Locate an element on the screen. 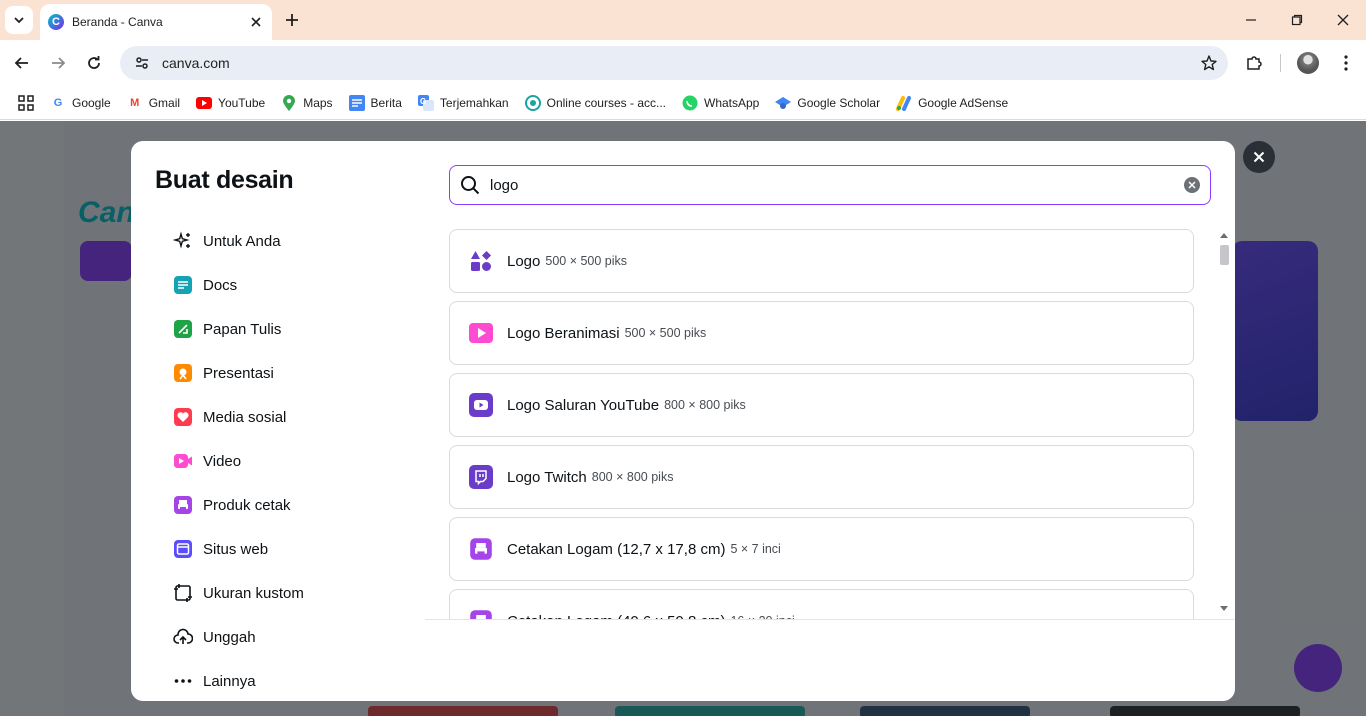 The height and width of the screenshot is (716, 1366). reload-icon is located at coordinates (94, 62).